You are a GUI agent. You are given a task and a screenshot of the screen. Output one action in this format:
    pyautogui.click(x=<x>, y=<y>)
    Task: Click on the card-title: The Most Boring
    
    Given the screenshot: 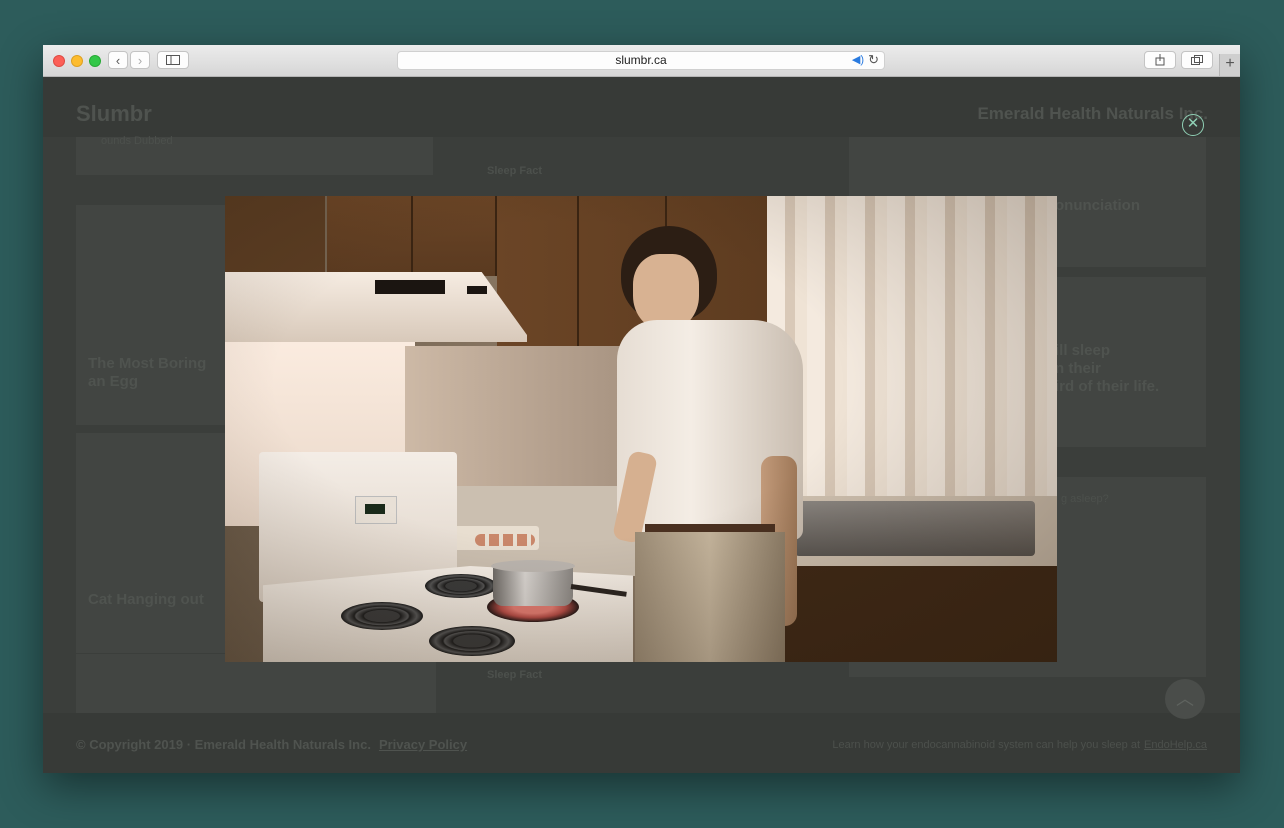 What is the action you would take?
    pyautogui.click(x=147, y=363)
    